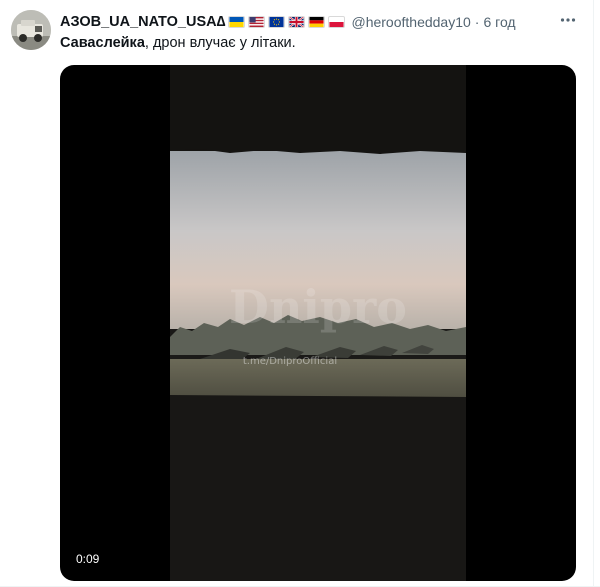  I want to click on display-name: АЗОВ_UA_NATO_USA∆, so click(142, 22).